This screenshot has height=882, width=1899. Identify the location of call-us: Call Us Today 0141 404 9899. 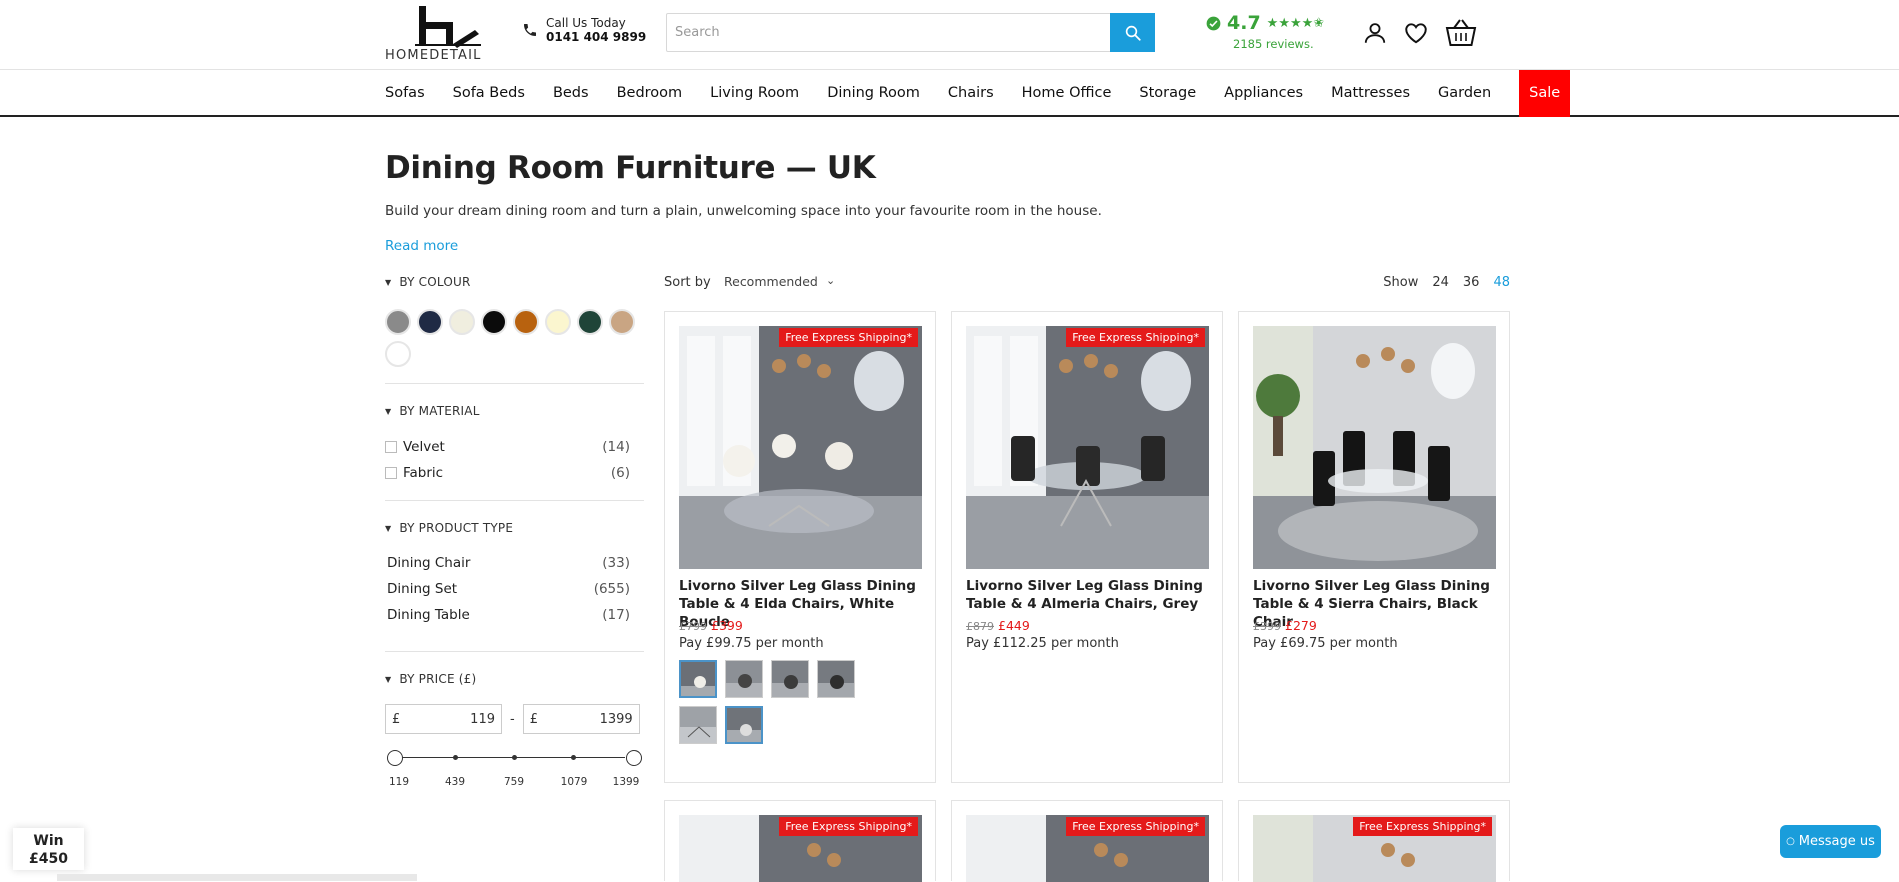
(584, 30).